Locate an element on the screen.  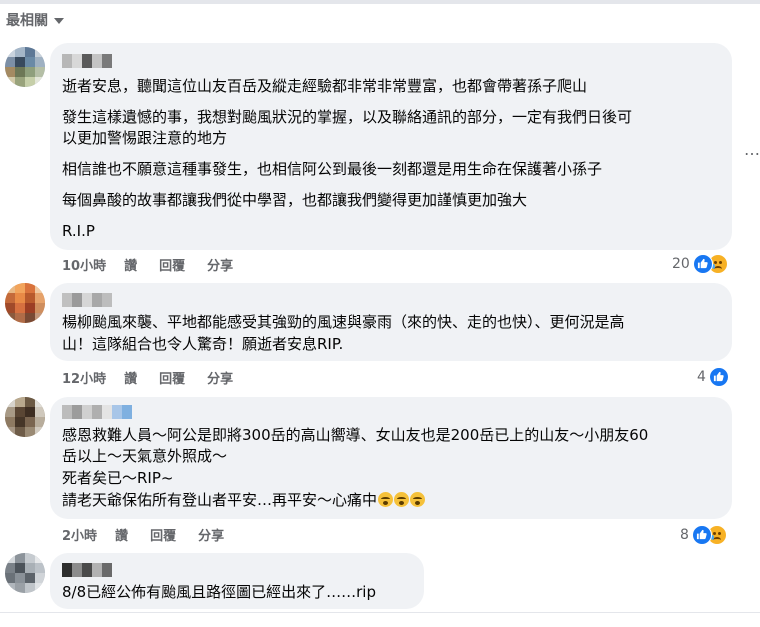
reactions-count: 8 is located at coordinates (684, 535).